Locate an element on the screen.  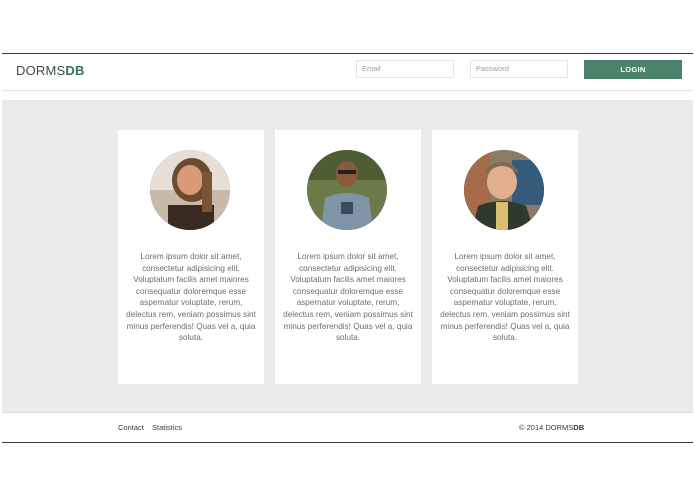
brand-logo: DORMSDB is located at coordinates (50, 70).